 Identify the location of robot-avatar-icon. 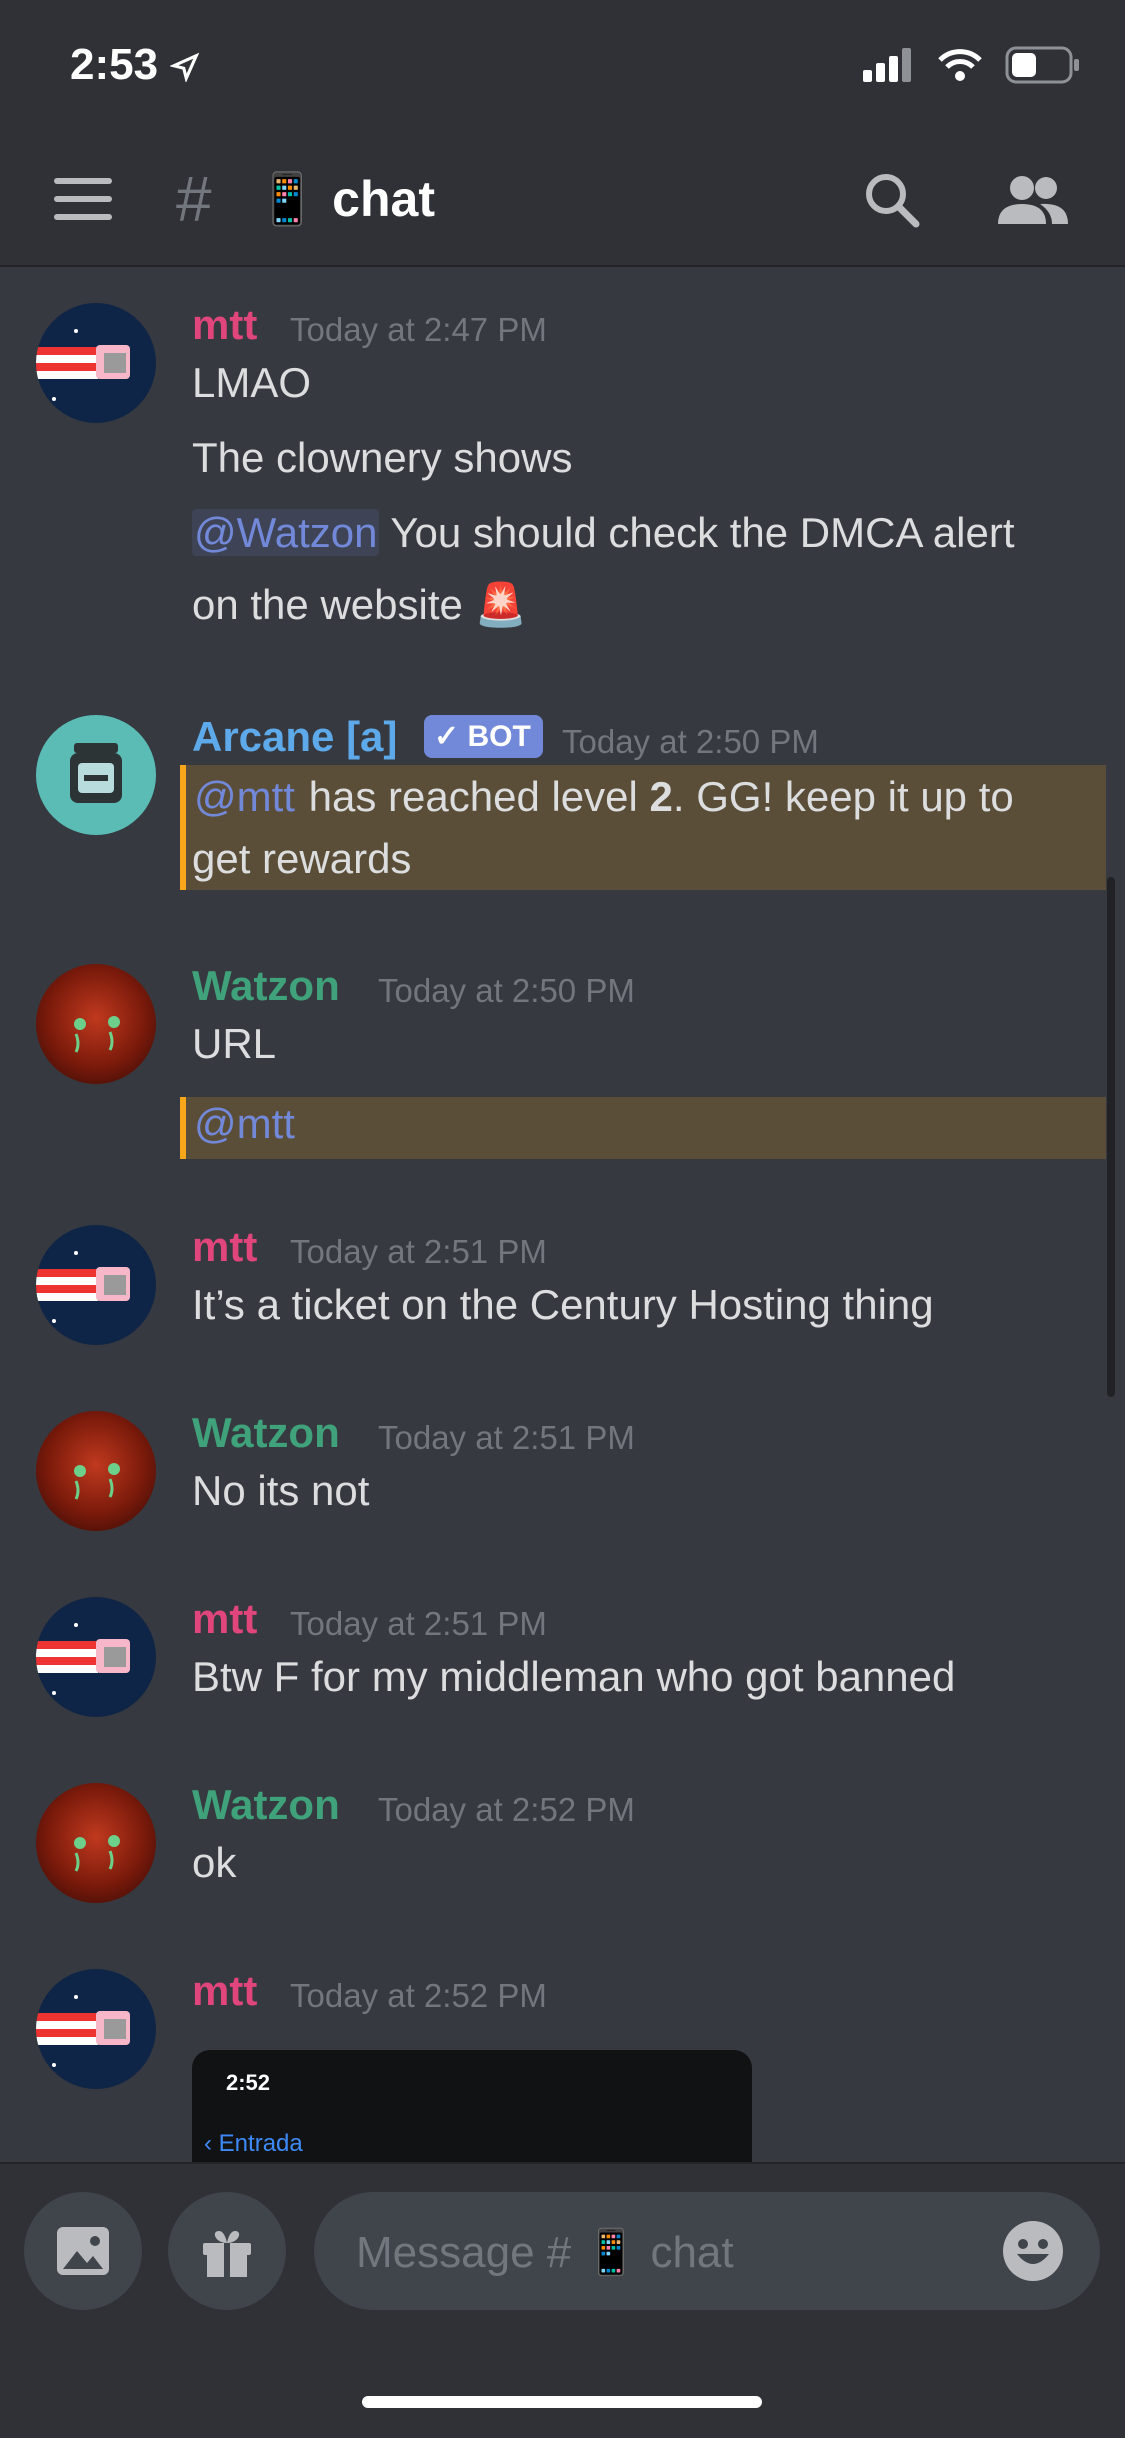
(96, 773).